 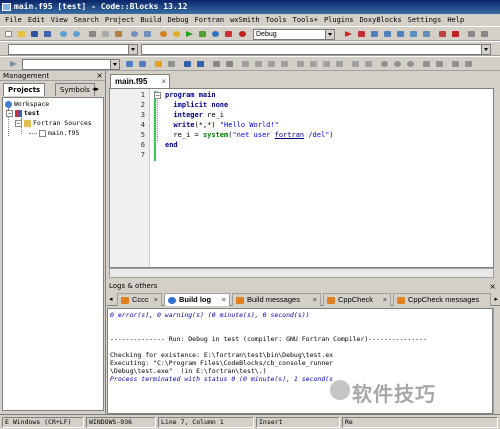 What do you see at coordinates (305, 20) in the screenshot?
I see `menu-tools-plus: Tools+` at bounding box center [305, 20].